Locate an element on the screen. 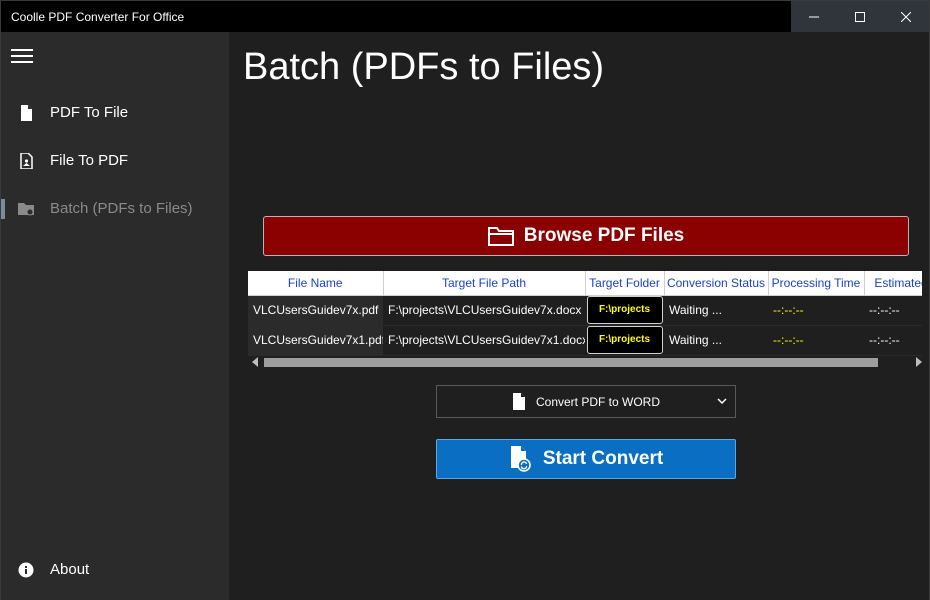  column-header-file-name: File Name is located at coordinates (316, 283).